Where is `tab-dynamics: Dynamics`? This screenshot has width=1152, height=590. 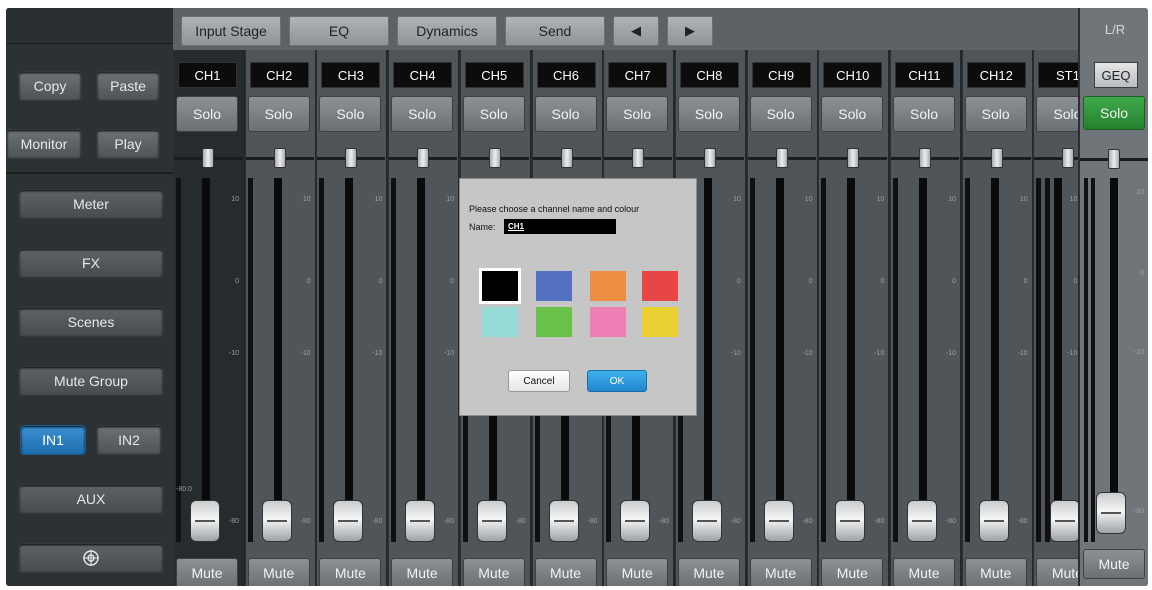
tab-dynamics: Dynamics is located at coordinates (447, 31).